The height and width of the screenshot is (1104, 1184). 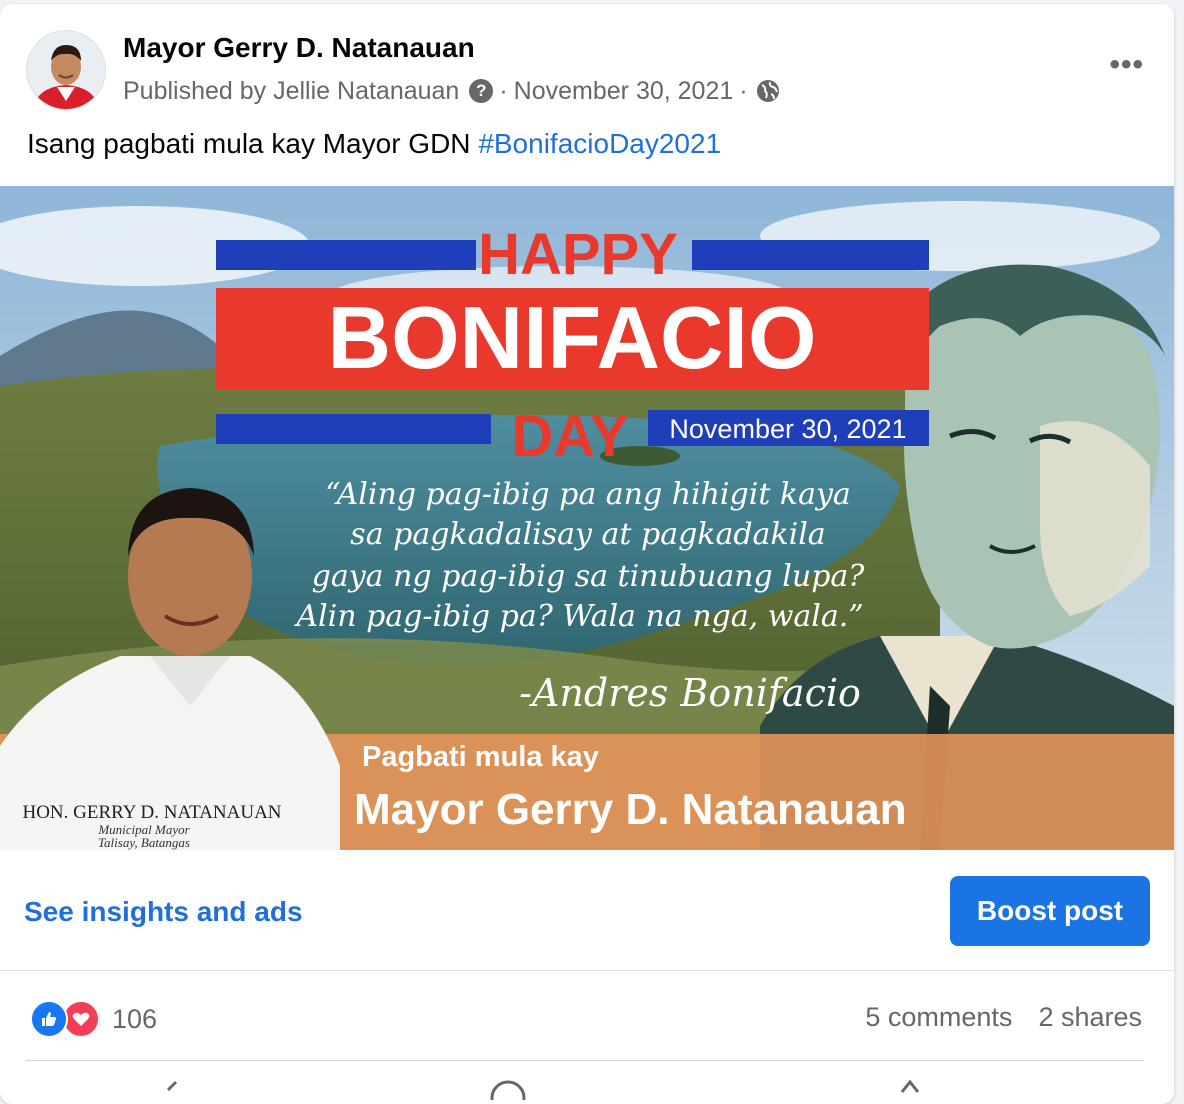 What do you see at coordinates (690, 693) in the screenshot?
I see `quote-attribution: -Andres Bonifacio` at bounding box center [690, 693].